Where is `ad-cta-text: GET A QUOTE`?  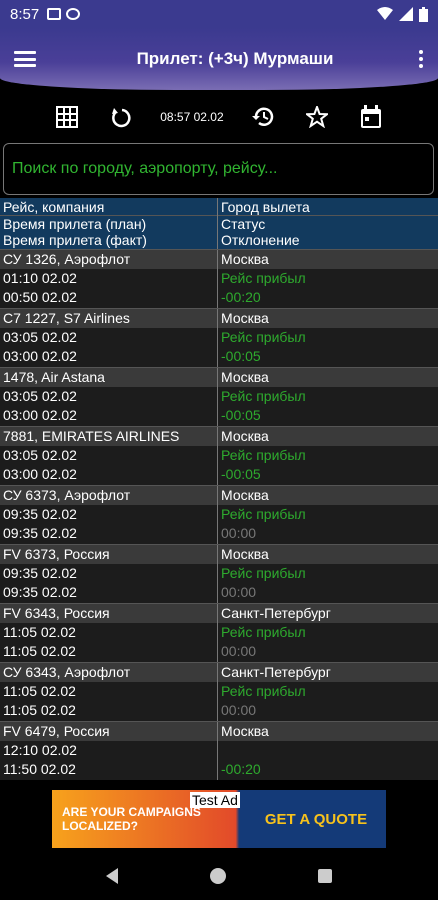 ad-cta-text: GET A QUOTE is located at coordinates (316, 819).